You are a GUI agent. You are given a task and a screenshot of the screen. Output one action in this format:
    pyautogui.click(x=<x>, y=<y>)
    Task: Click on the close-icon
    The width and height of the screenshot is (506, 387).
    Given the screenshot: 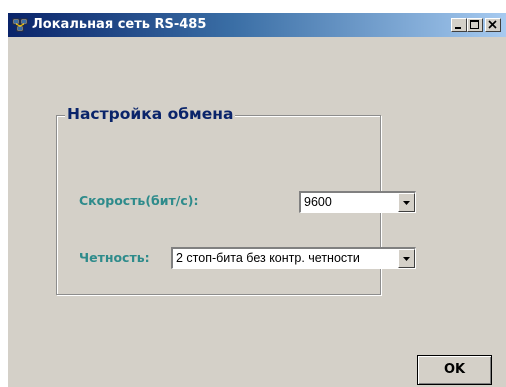 What is the action you would take?
    pyautogui.click(x=492, y=24)
    